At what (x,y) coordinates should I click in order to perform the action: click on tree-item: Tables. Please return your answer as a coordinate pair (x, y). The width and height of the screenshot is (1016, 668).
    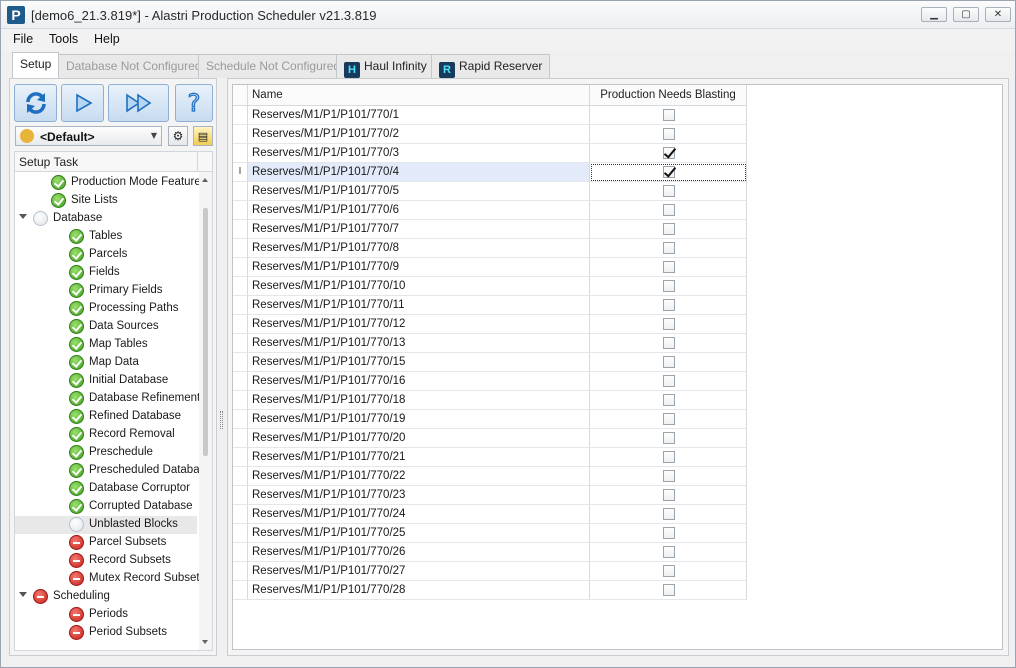
    Looking at the image, I should click on (106, 237).